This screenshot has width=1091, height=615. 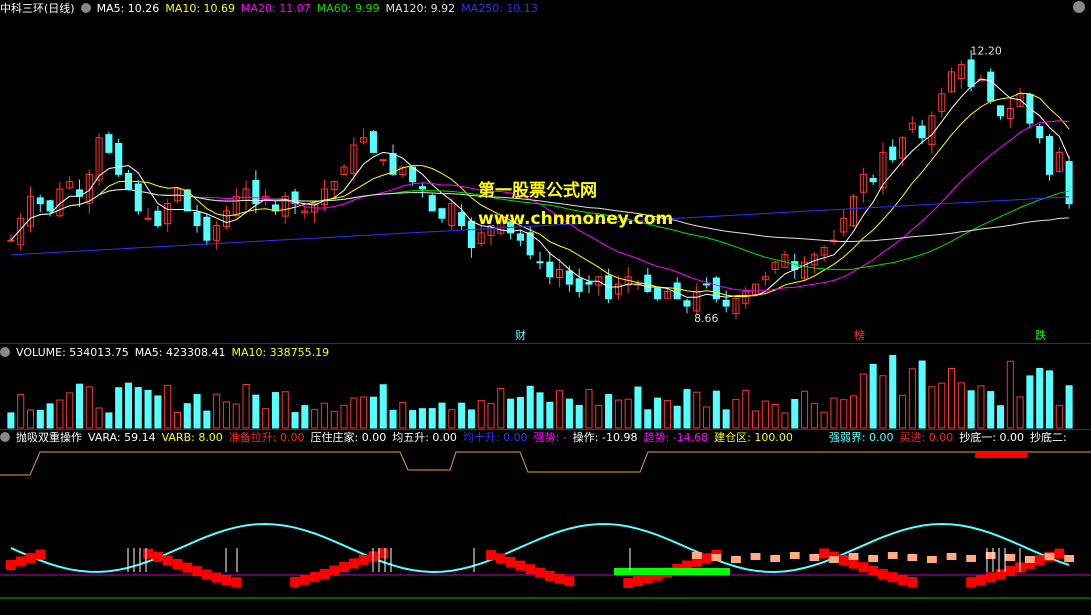 I want to click on volume-toggle-icon, so click(x=5, y=352).